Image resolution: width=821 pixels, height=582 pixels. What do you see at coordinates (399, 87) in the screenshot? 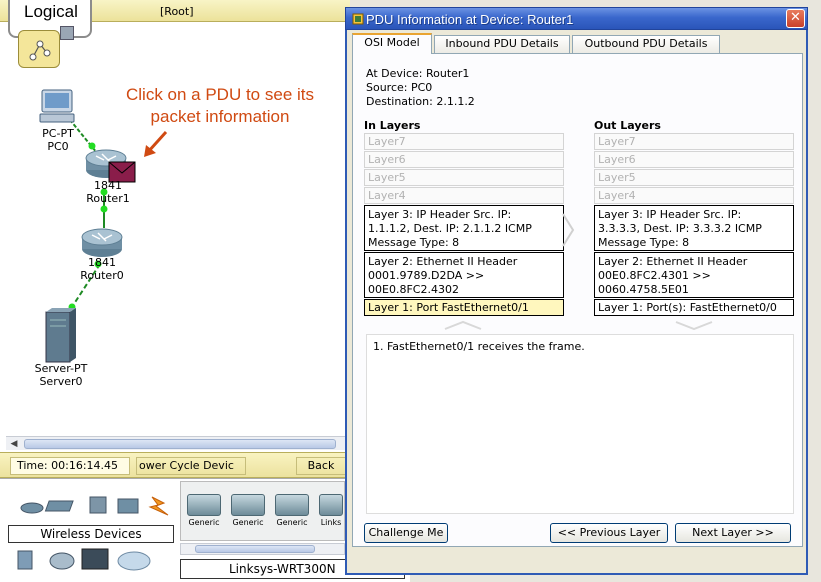
I see `source-text: Source: PC0` at bounding box center [399, 87].